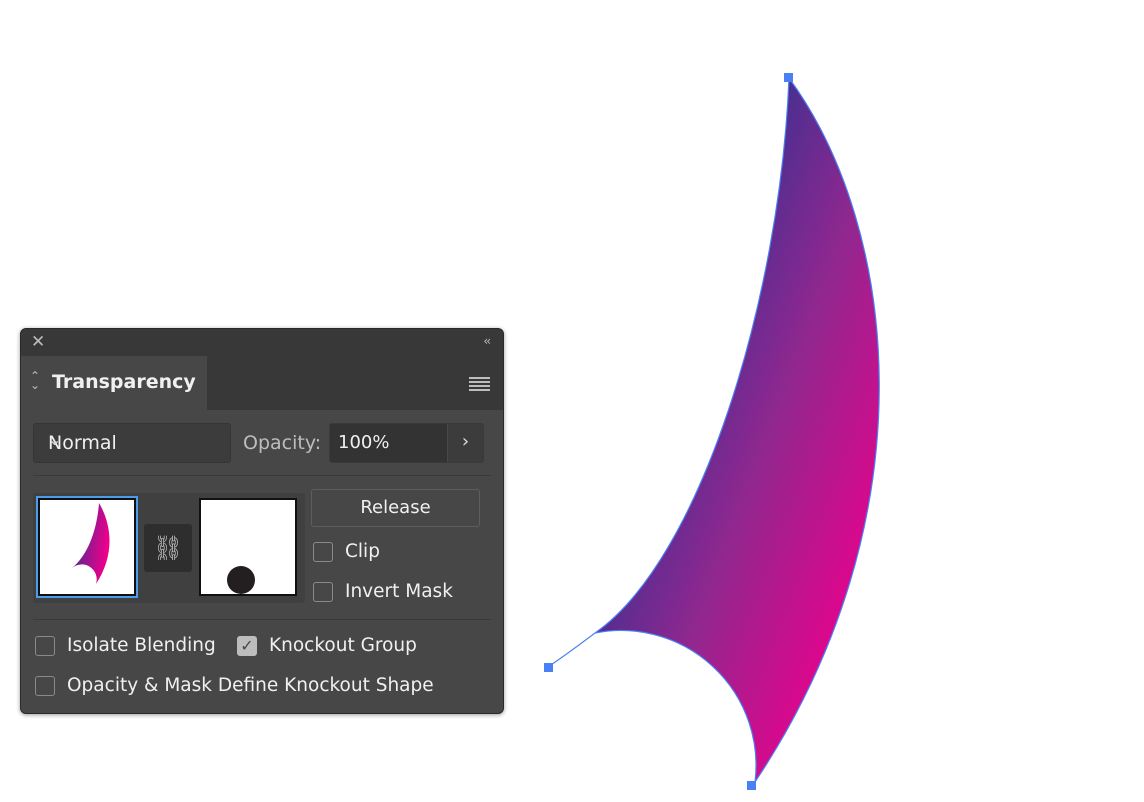 The height and width of the screenshot is (802, 1144). I want to click on opacity-mask-knockout-checkbox: Opacity & Mask Define Knockout Shape, so click(234, 685).